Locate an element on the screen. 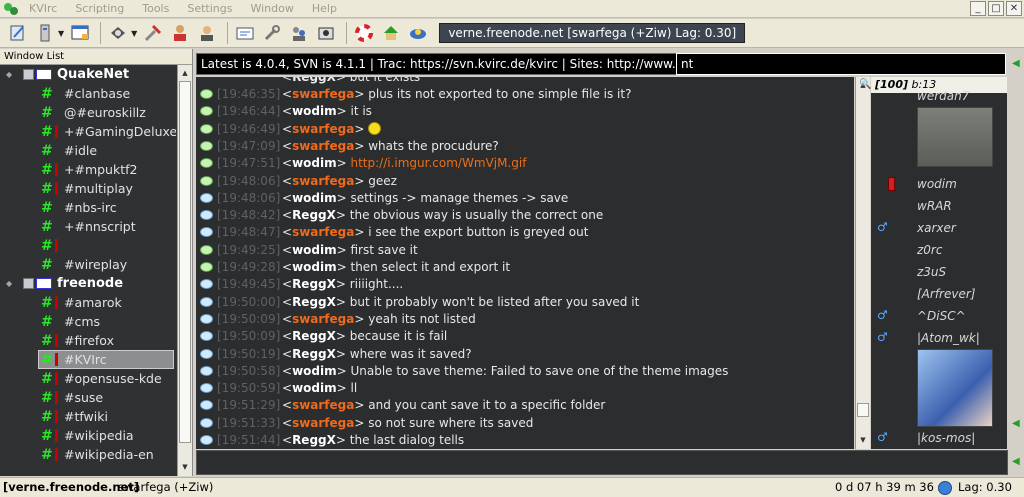  scroll-up-icon: ▲ is located at coordinates (185, 73).